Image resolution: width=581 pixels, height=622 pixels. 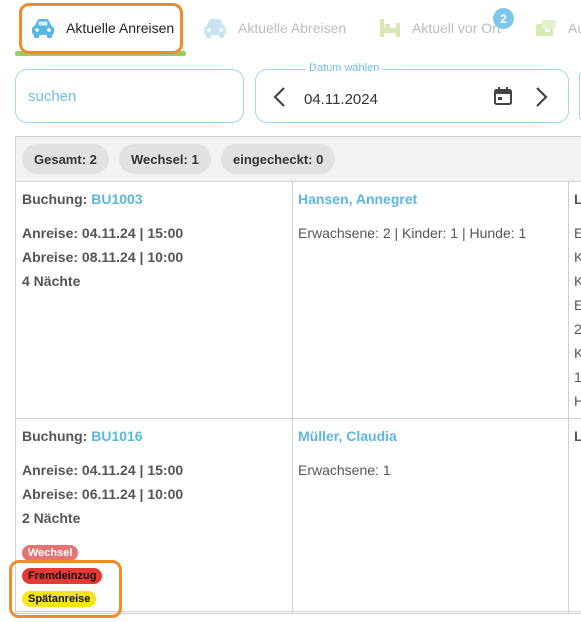 I want to click on search-input, so click(x=129, y=96).